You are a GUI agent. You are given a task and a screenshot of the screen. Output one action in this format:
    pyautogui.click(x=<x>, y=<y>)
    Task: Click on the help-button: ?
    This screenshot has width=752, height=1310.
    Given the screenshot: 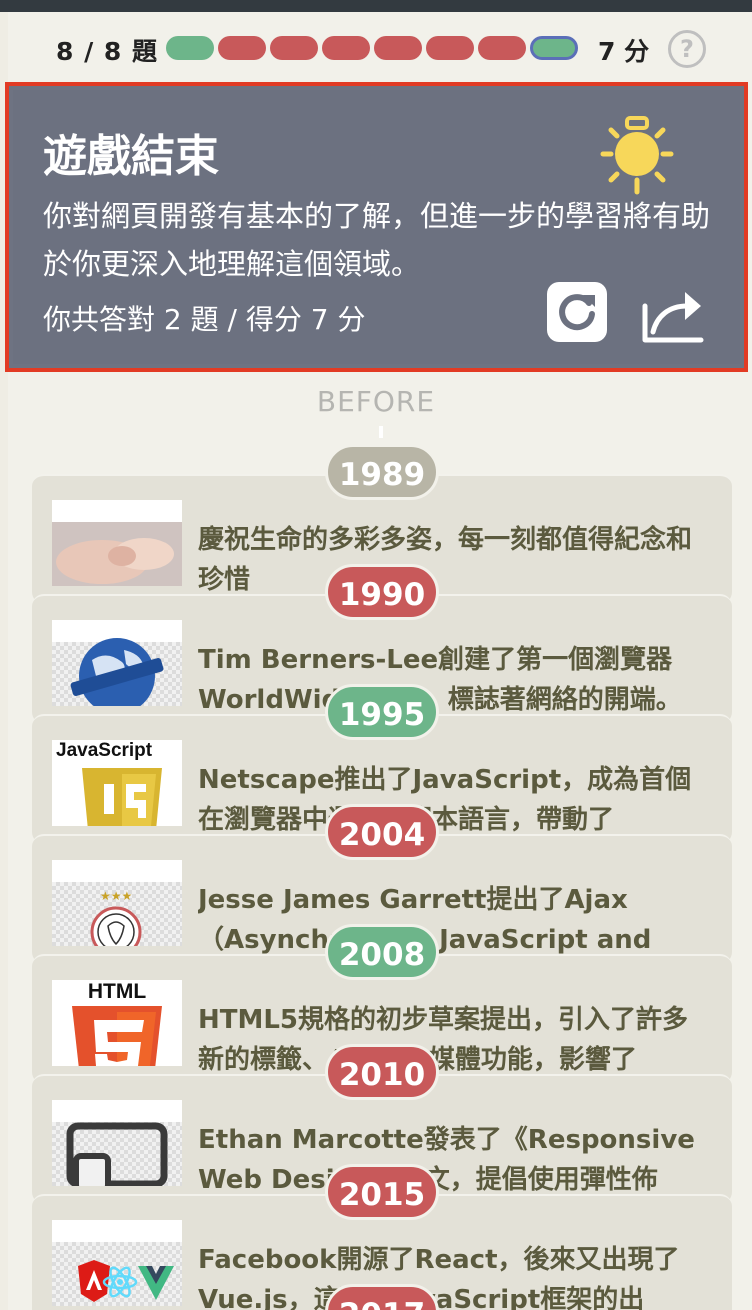 What is the action you would take?
    pyautogui.click(x=687, y=49)
    